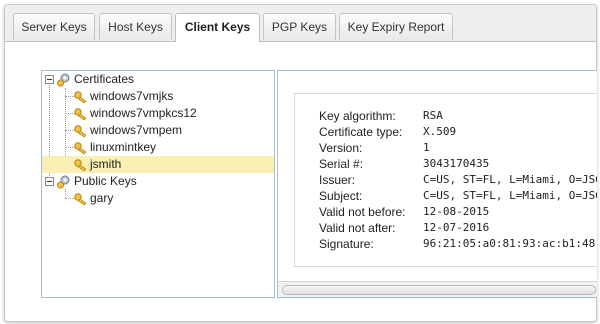 The image size is (600, 324). Describe the element at coordinates (456, 163) in the screenshot. I see `detail-value: 3043170435` at that location.